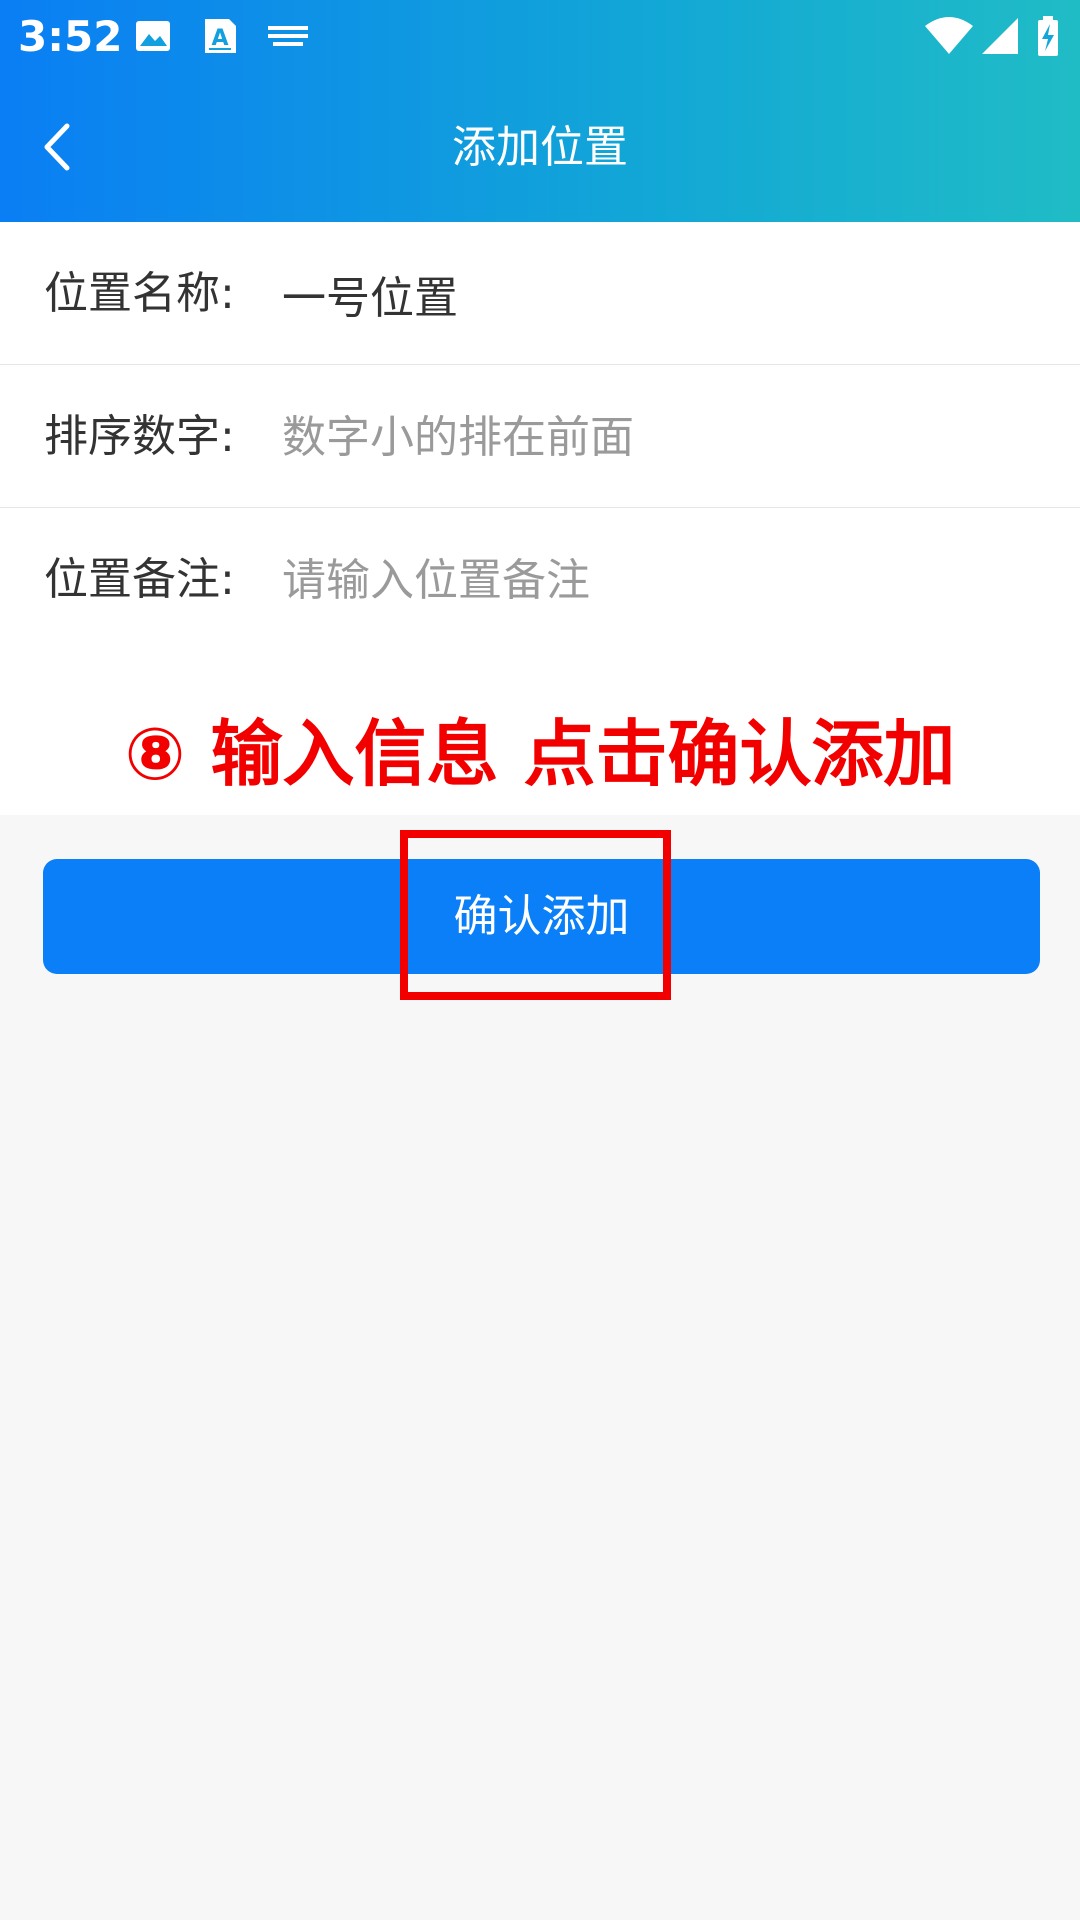  What do you see at coordinates (540, 754) in the screenshot?
I see `tutorial-annotation: ⑧ 输入信息 点击确认添加` at bounding box center [540, 754].